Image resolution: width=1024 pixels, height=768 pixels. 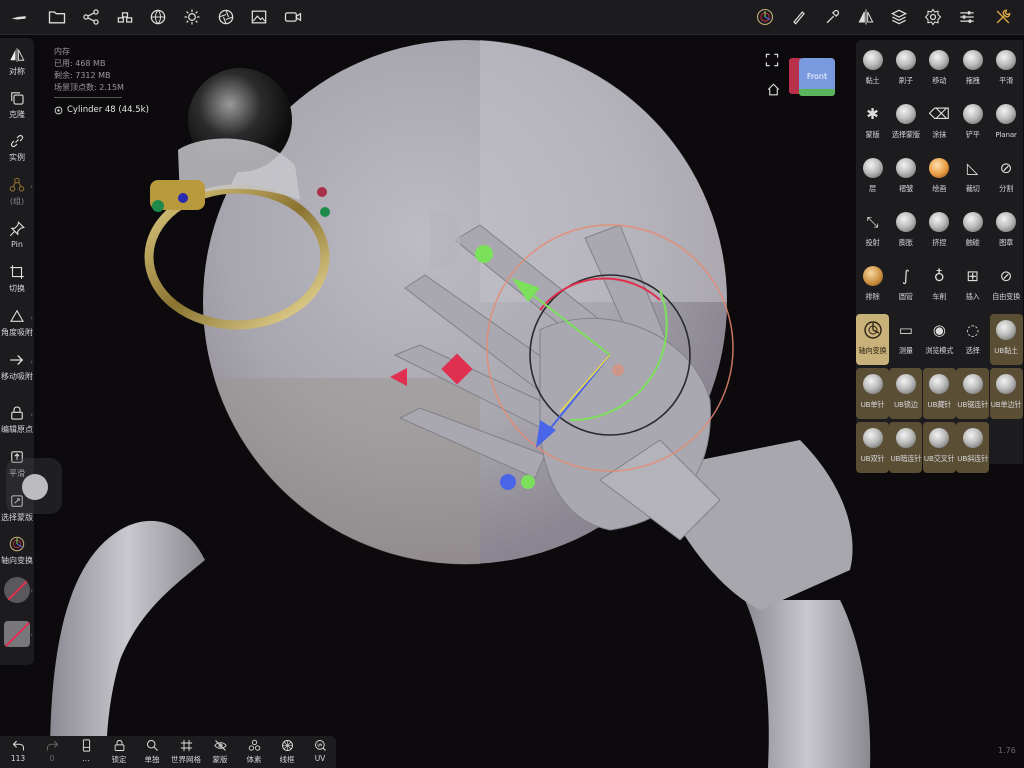 What do you see at coordinates (933, 17) in the screenshot?
I see `settings-button` at bounding box center [933, 17].